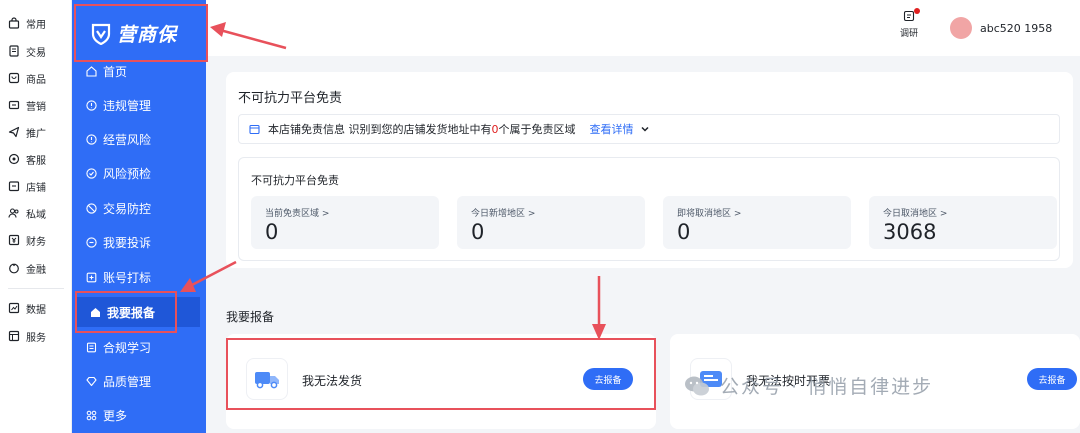  What do you see at coordinates (643, 28) in the screenshot?
I see `top-header: 调研 abc520 1958` at bounding box center [643, 28].